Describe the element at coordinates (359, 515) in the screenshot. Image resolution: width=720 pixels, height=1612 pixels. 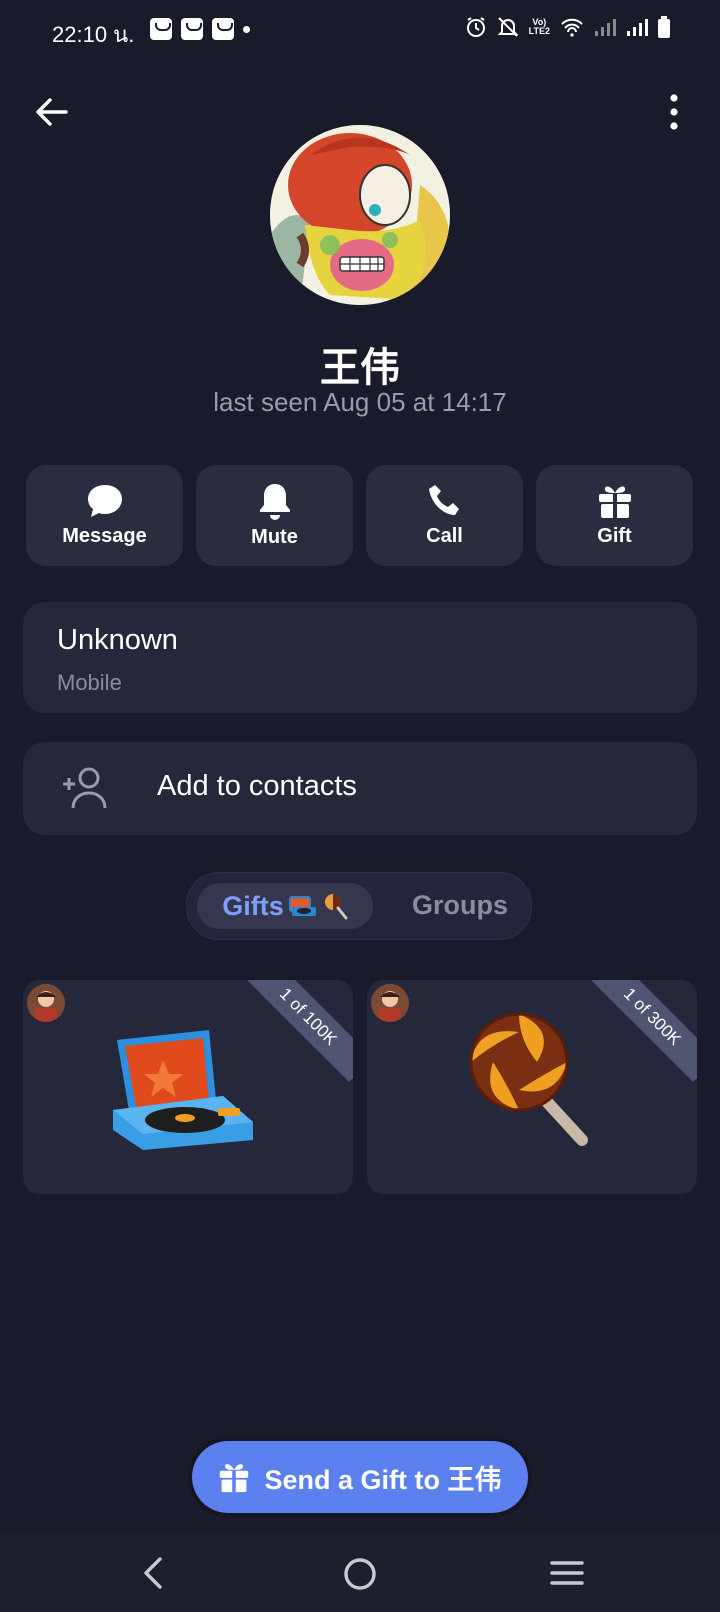
I see `action-row: Message Mute Call Gift` at that location.